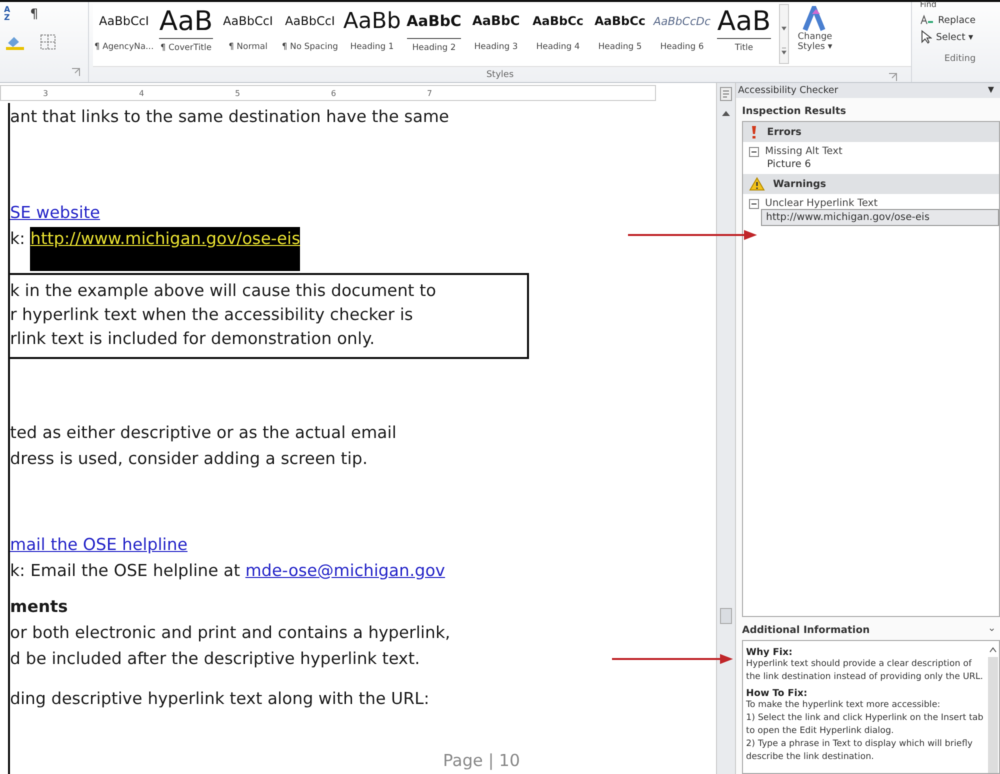 The height and width of the screenshot is (774, 1000). I want to click on cursor-icon, so click(926, 37).